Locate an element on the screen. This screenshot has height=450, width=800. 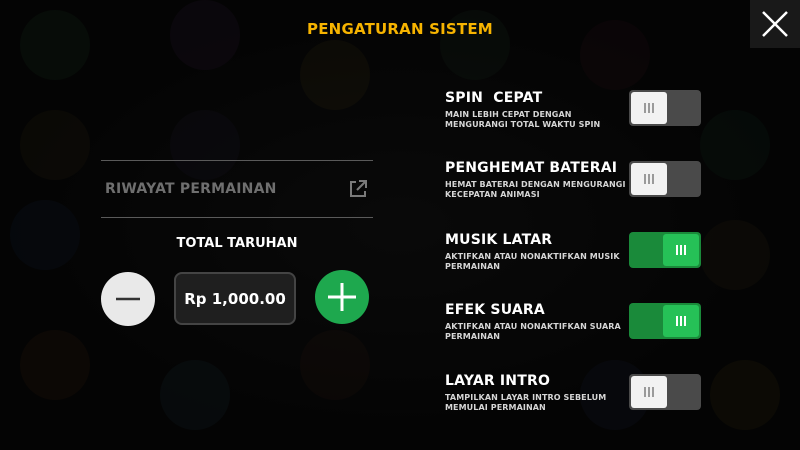
toggle-spin-cepat is located at coordinates (665, 108).